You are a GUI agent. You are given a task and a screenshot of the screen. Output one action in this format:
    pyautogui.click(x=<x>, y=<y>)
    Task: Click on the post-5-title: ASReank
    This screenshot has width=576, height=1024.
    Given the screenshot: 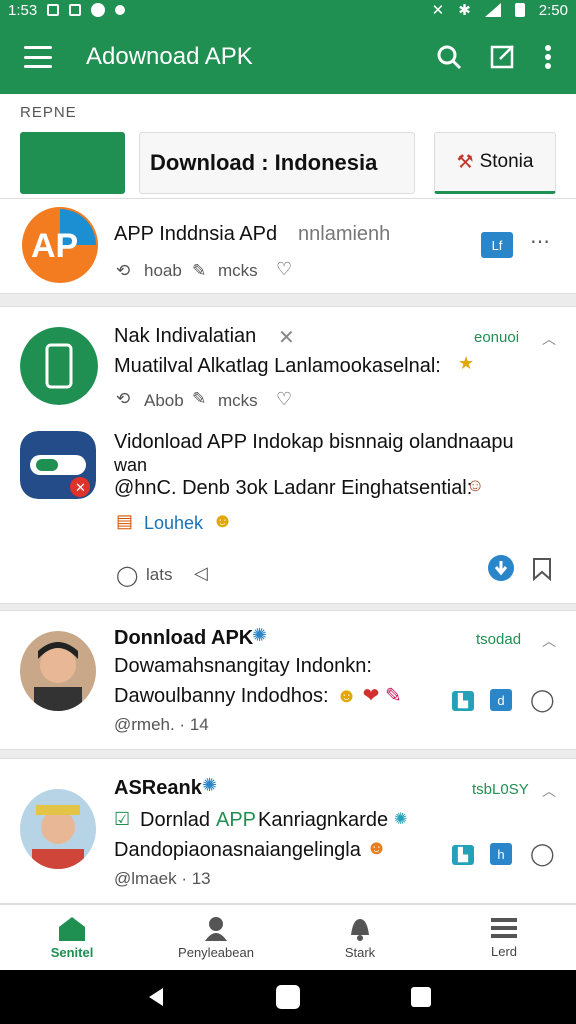 What is the action you would take?
    pyautogui.click(x=158, y=788)
    